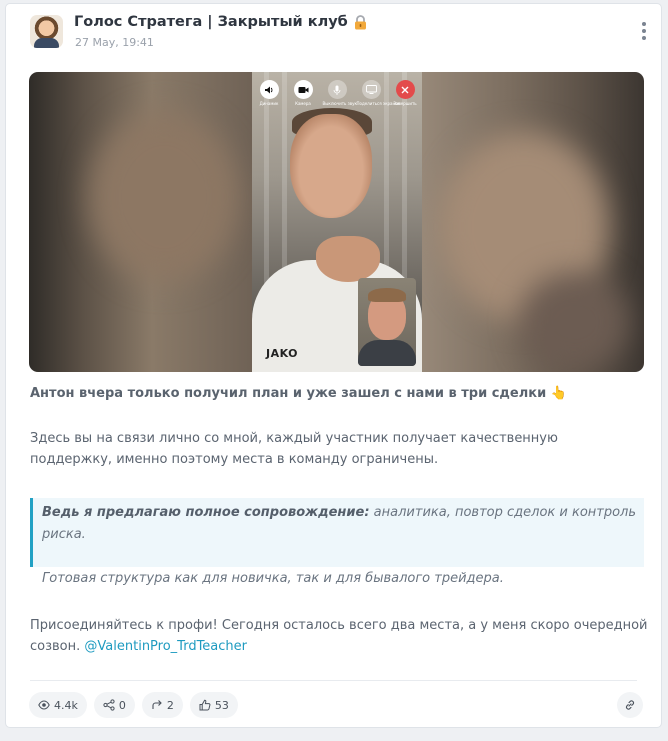  What do you see at coordinates (558, 393) in the screenshot?
I see `pointing-up-emoji: 👆` at bounding box center [558, 393].